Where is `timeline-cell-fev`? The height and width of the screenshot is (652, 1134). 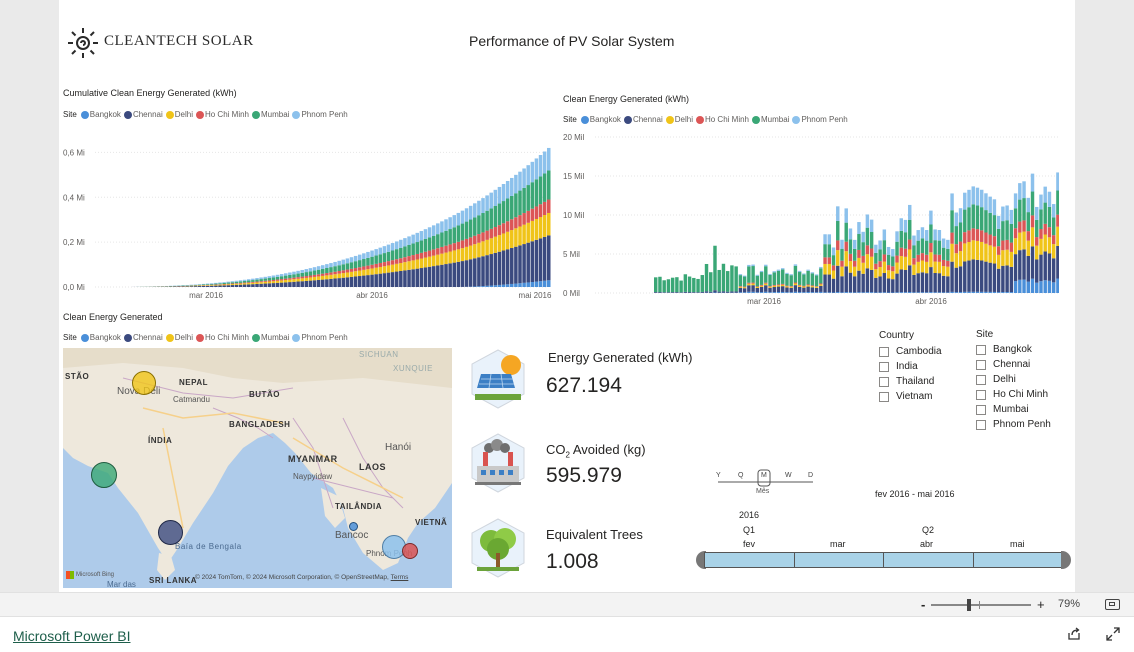 timeline-cell-fev is located at coordinates (750, 560).